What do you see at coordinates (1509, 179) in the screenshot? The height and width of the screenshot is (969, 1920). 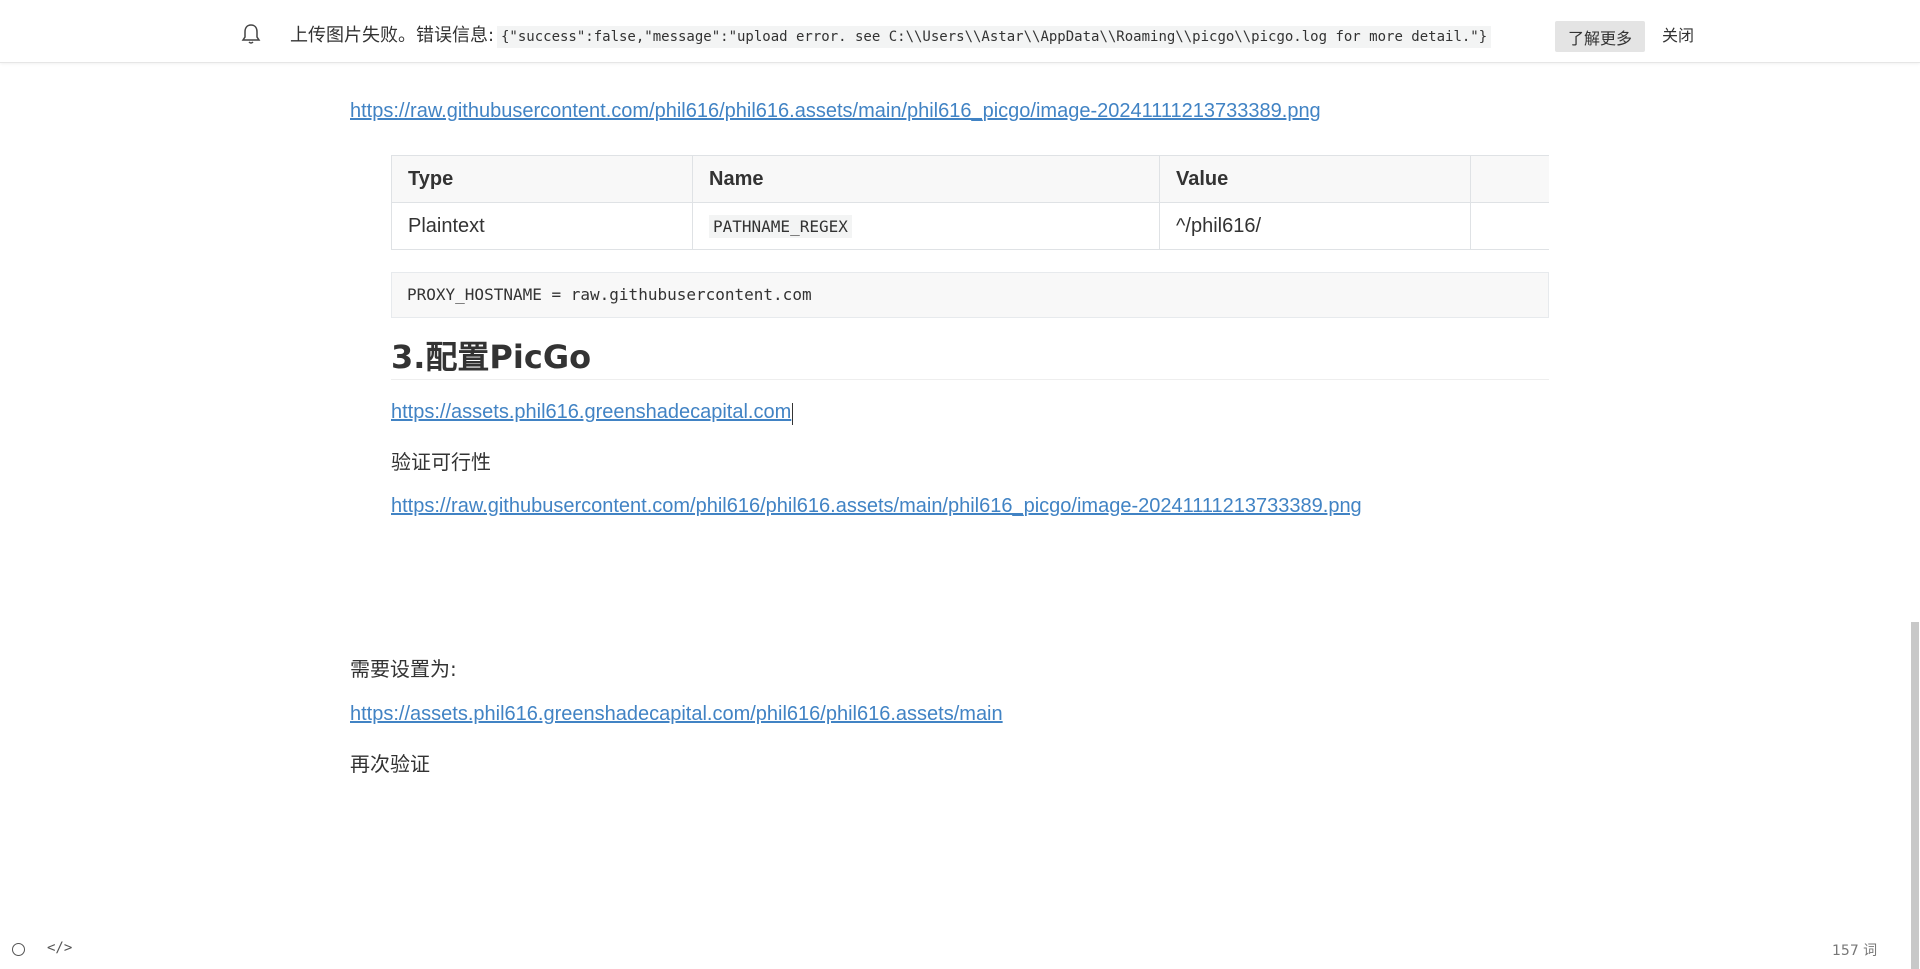 I see `table-header-extra` at bounding box center [1509, 179].